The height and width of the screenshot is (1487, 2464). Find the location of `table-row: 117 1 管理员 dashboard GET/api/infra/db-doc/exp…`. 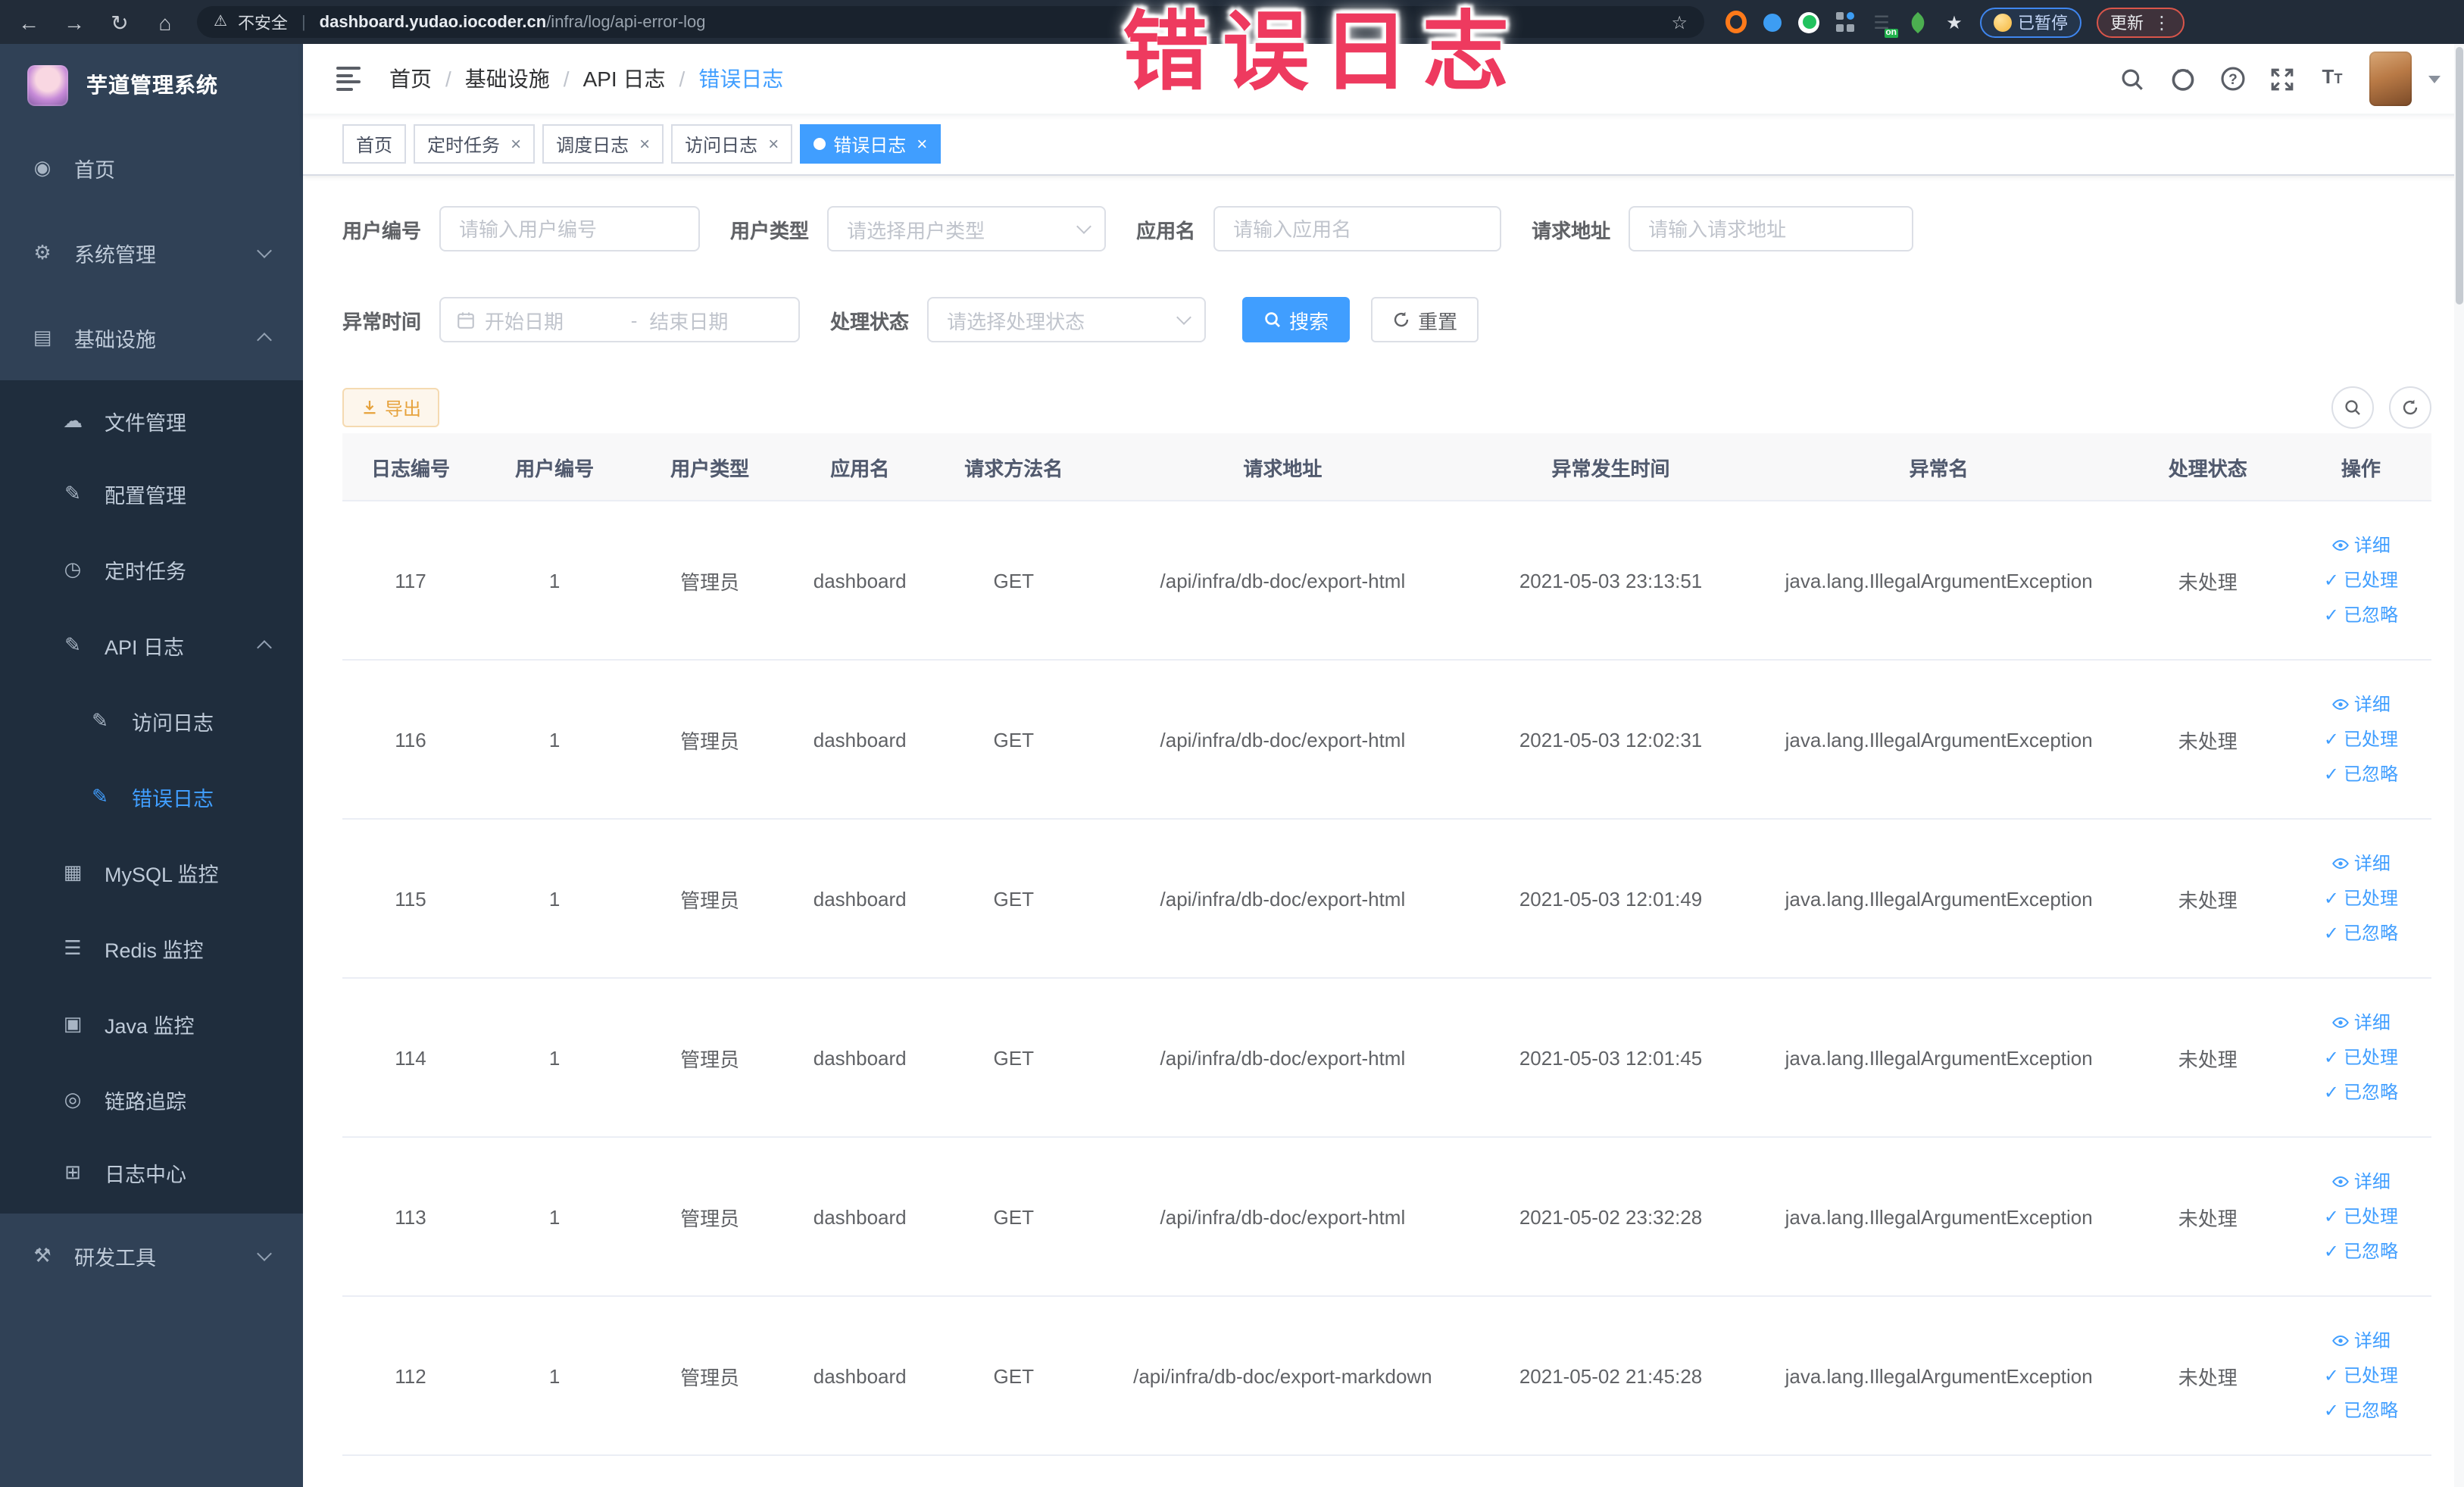

table-row: 117 1 管理员 dashboard GET/api/infra/db-doc/exp… is located at coordinates (1386, 581).